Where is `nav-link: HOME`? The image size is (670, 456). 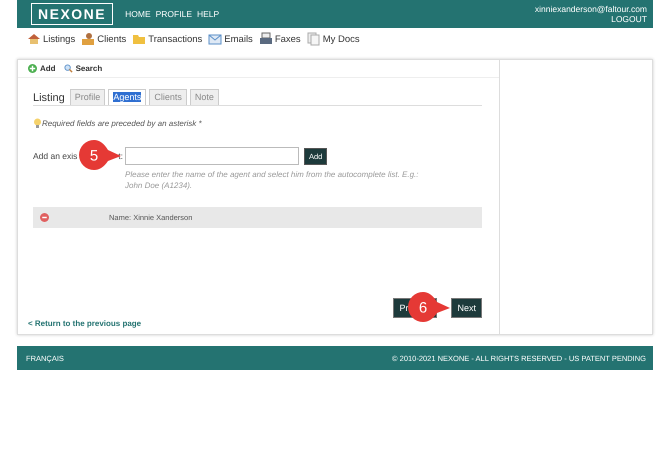
nav-link: HOME is located at coordinates (138, 14).